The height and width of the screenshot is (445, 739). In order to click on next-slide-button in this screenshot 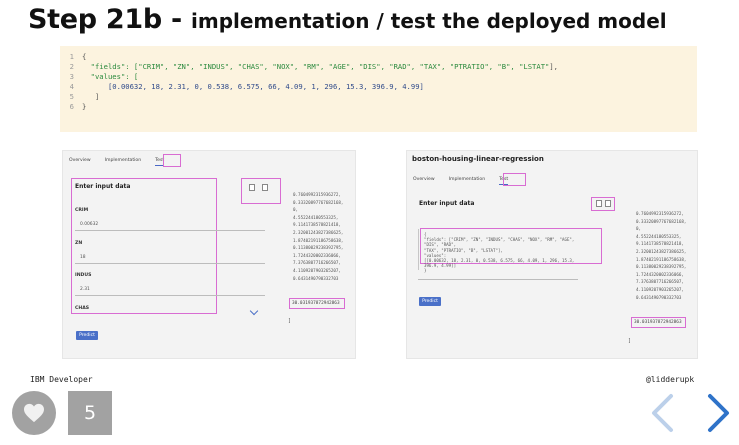, I will do `click(719, 415)`.